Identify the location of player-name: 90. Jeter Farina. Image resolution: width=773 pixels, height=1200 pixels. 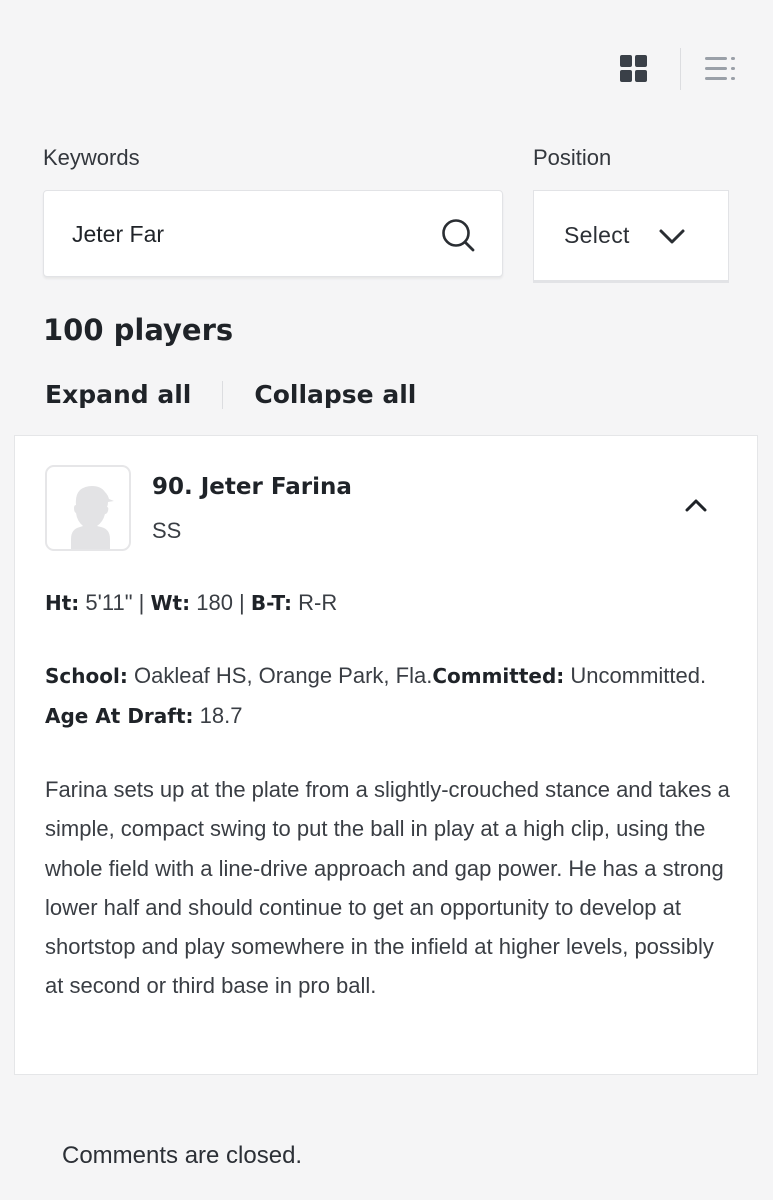
(252, 487).